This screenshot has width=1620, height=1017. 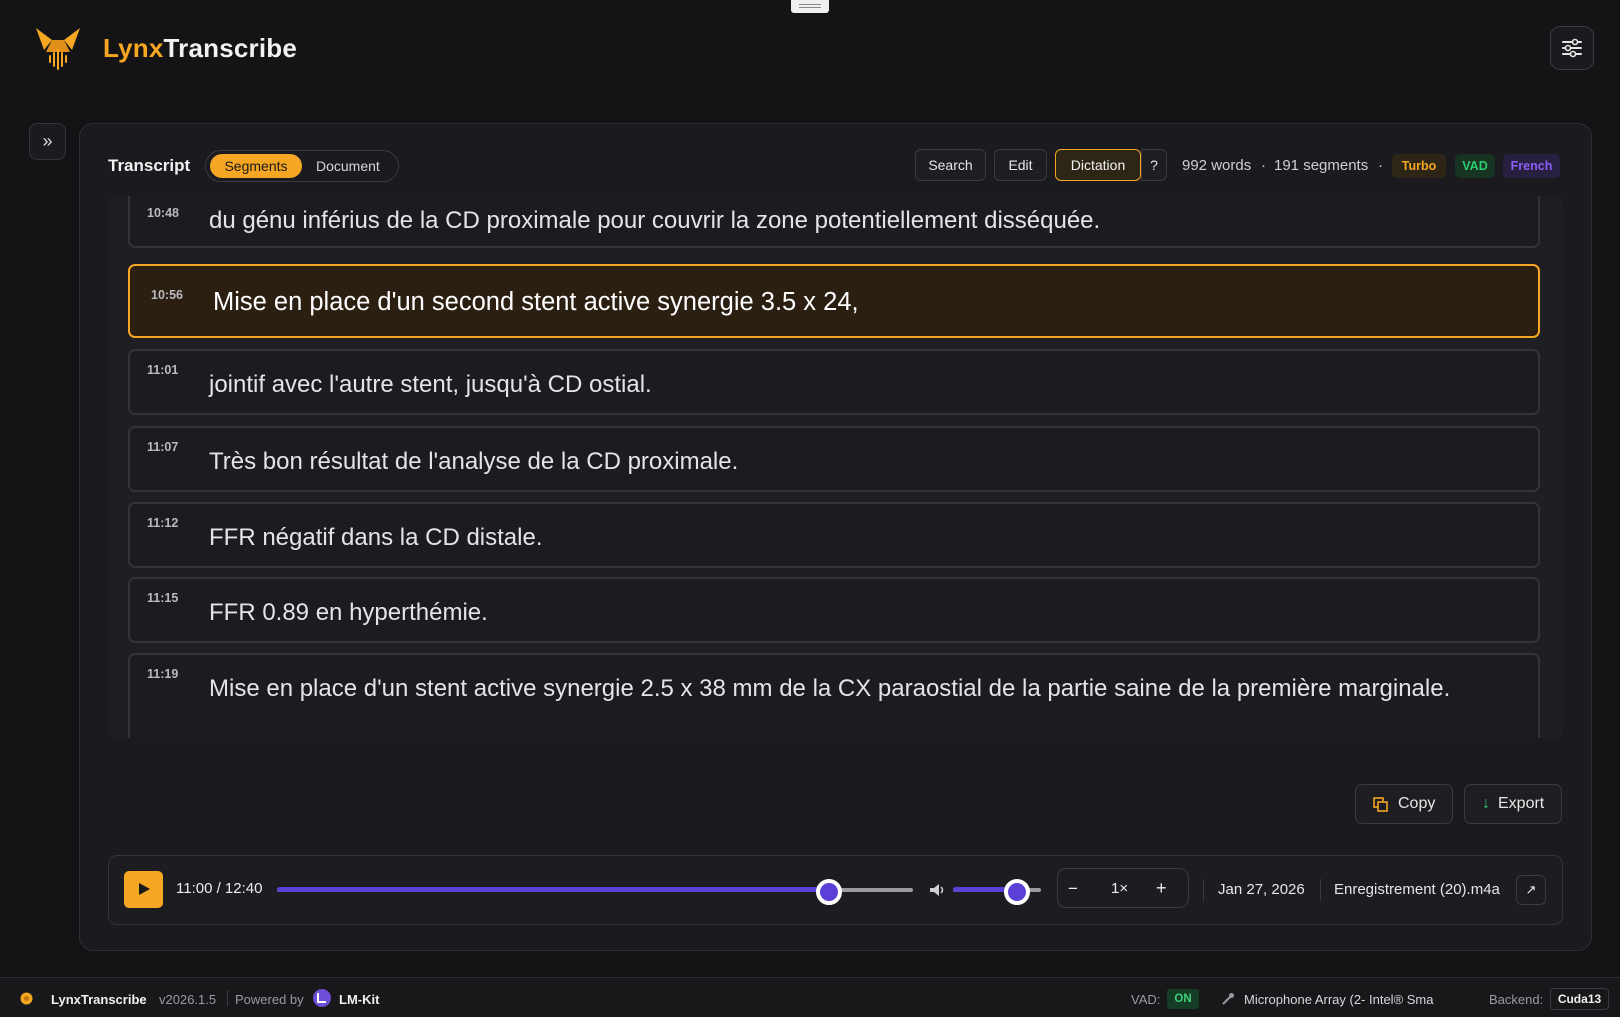 I want to click on microphone-device: Microphone Array (2- Intel® Sma, so click(x=1338, y=999).